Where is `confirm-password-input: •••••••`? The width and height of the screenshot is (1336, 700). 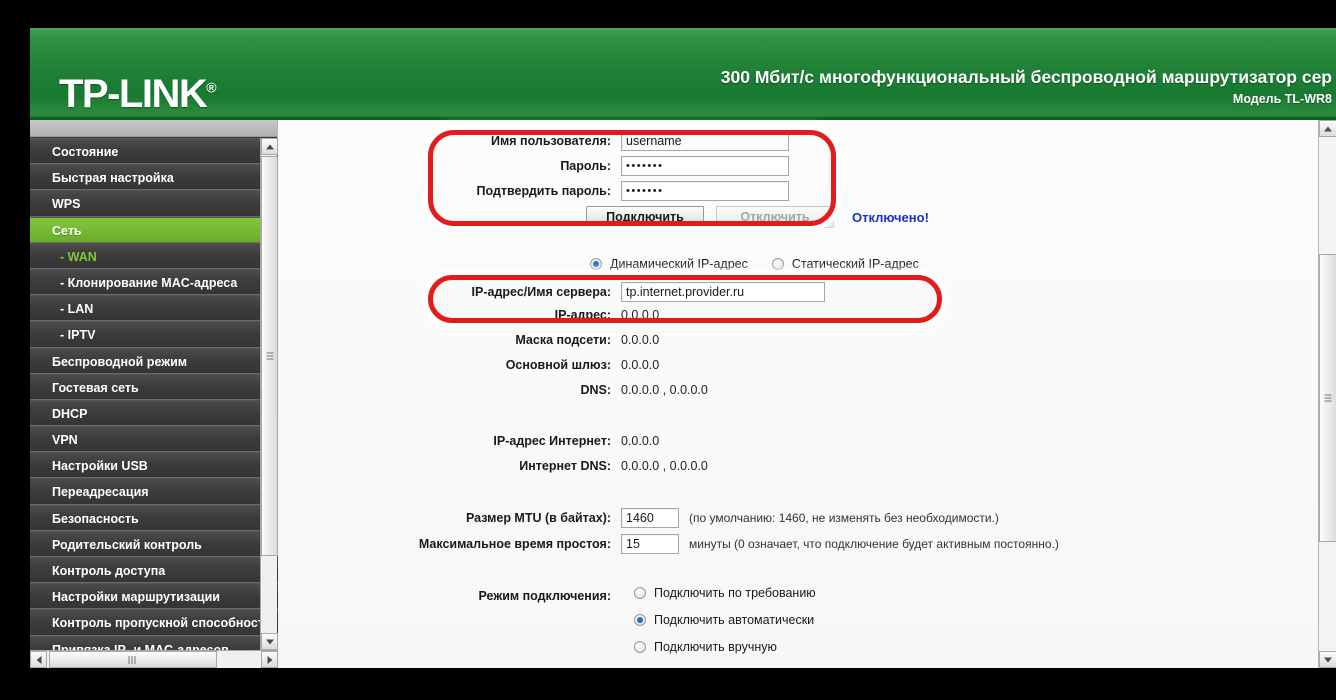
confirm-password-input: ••••••• is located at coordinates (705, 191).